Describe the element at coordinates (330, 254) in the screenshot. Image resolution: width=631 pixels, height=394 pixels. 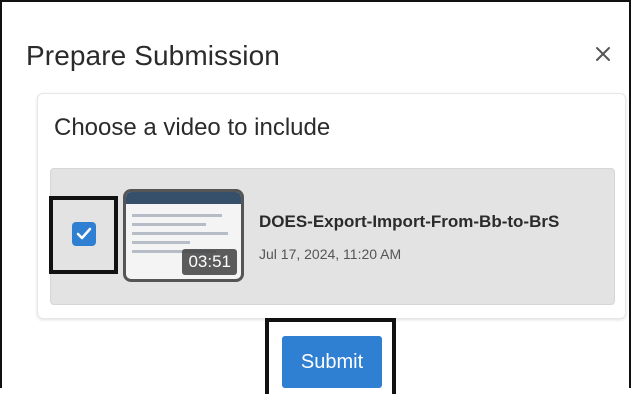
I see `video-date: Jul 17, 2024, 11:20 AM` at that location.